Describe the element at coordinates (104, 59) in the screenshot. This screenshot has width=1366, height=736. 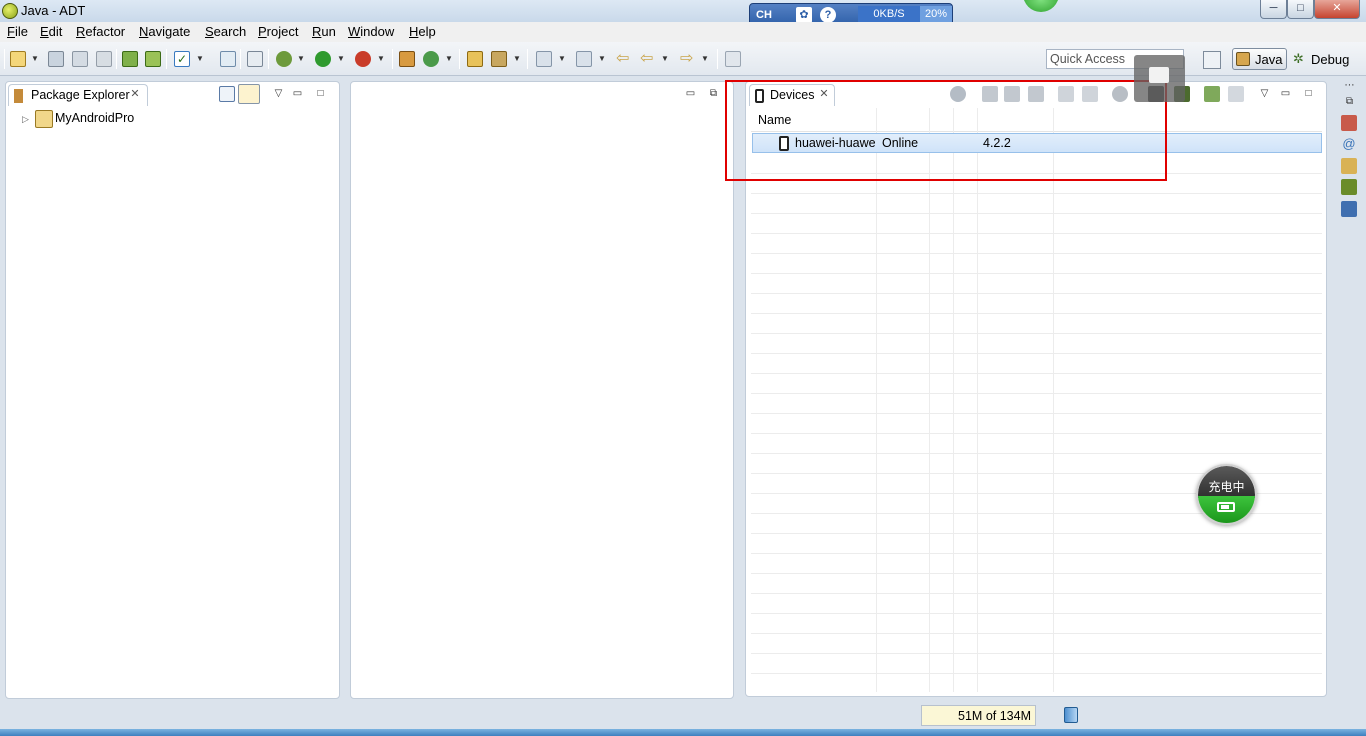
I see `print-icon` at that location.